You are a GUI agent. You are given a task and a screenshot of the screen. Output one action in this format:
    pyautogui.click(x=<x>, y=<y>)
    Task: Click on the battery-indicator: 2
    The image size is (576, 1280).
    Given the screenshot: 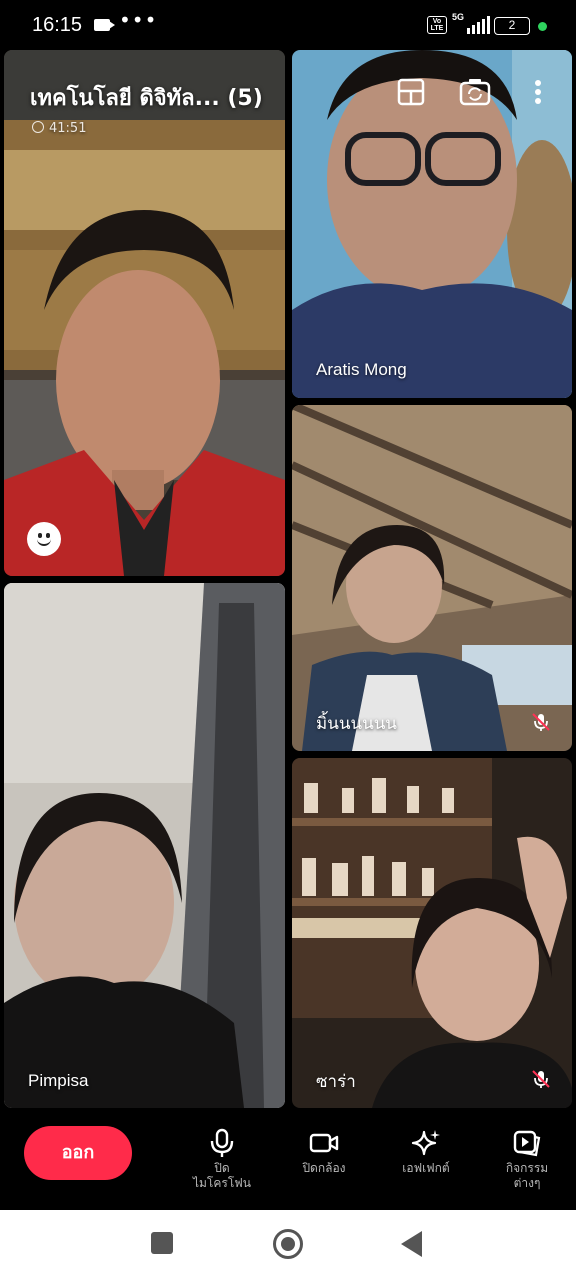 What is the action you would take?
    pyautogui.click(x=512, y=26)
    